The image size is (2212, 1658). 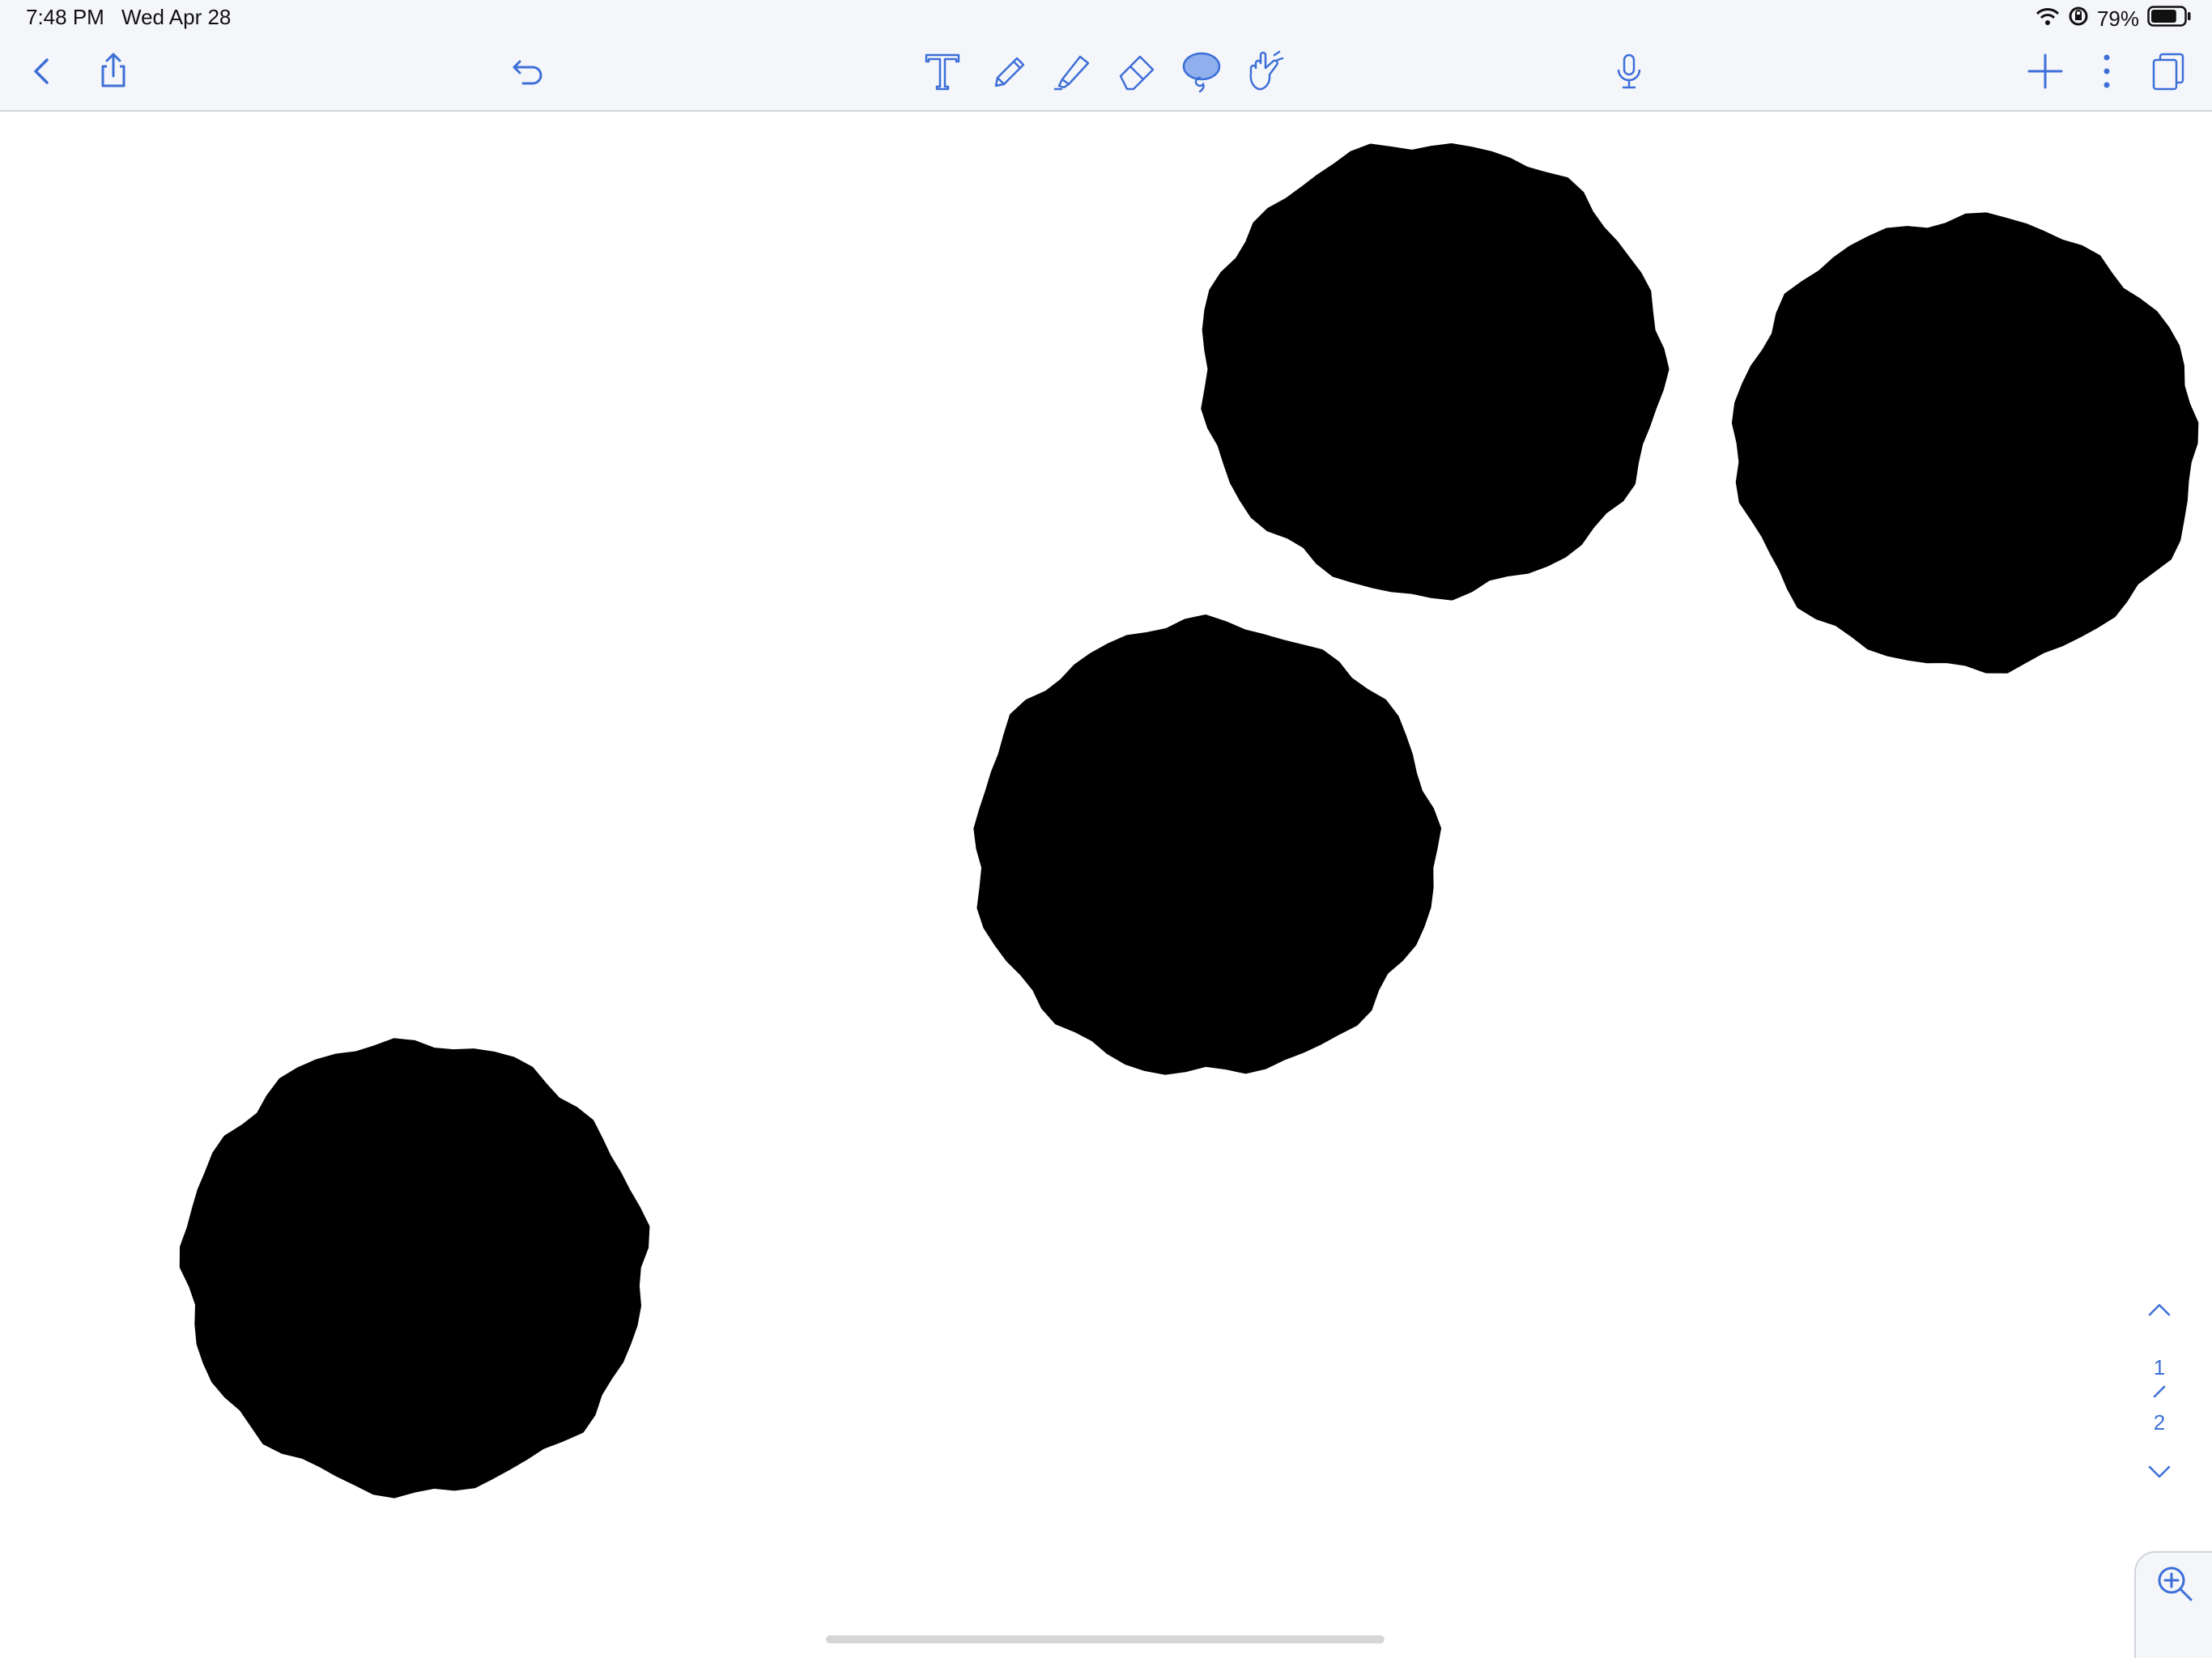 I want to click on share-button, so click(x=113, y=73).